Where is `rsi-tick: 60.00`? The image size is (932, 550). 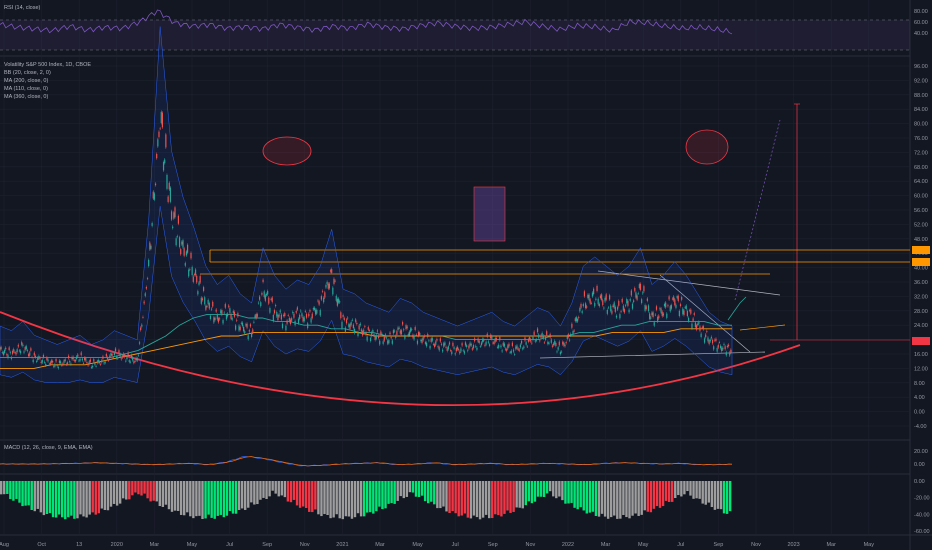 rsi-tick: 60.00 is located at coordinates (921, 23).